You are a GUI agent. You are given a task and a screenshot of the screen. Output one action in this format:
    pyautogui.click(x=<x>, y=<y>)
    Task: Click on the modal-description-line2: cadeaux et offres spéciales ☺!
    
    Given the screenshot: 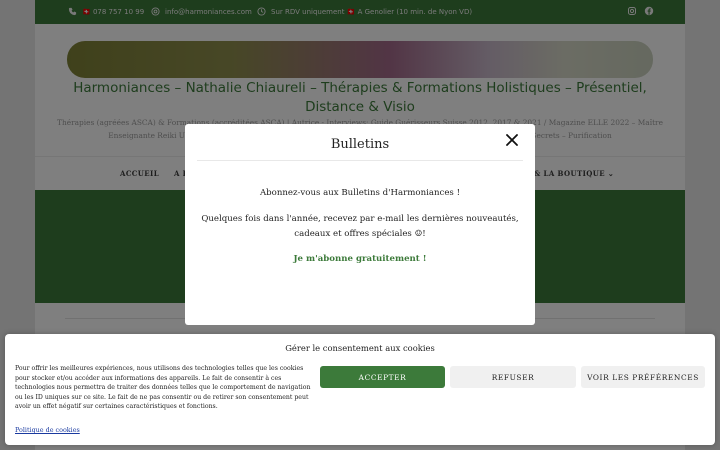 What is the action you would take?
    pyautogui.click(x=360, y=234)
    